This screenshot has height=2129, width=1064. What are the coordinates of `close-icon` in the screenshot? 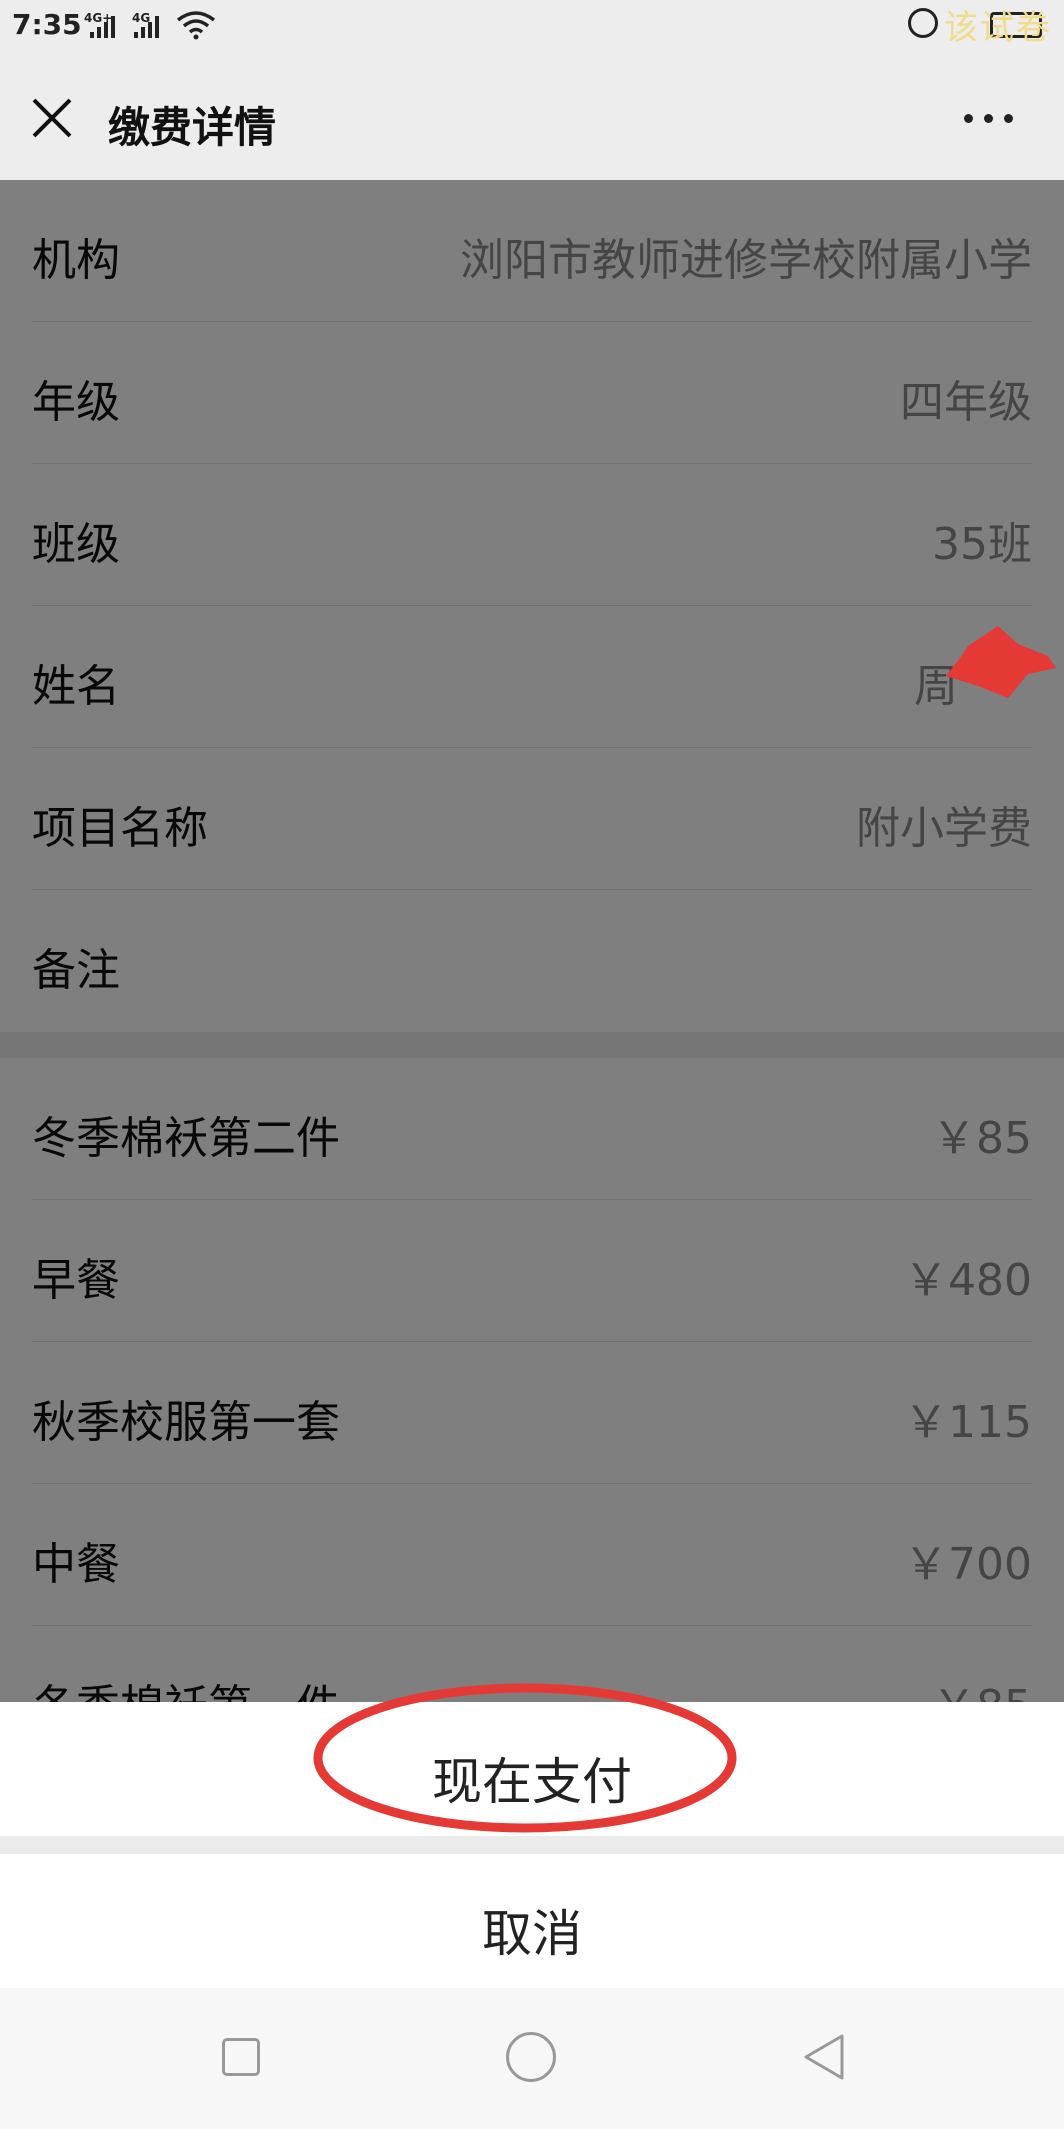 It's located at (52, 118).